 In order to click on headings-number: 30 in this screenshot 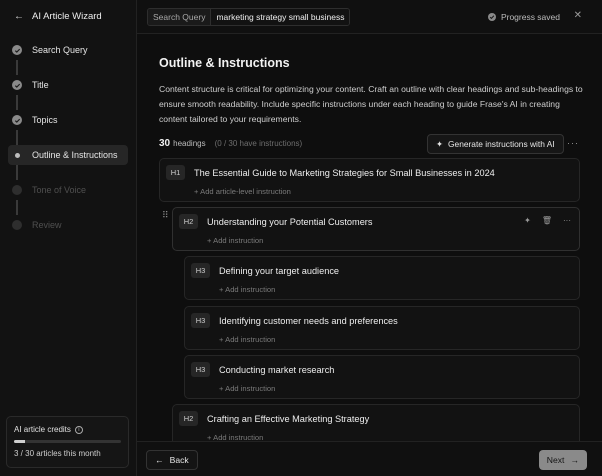, I will do `click(165, 143)`.